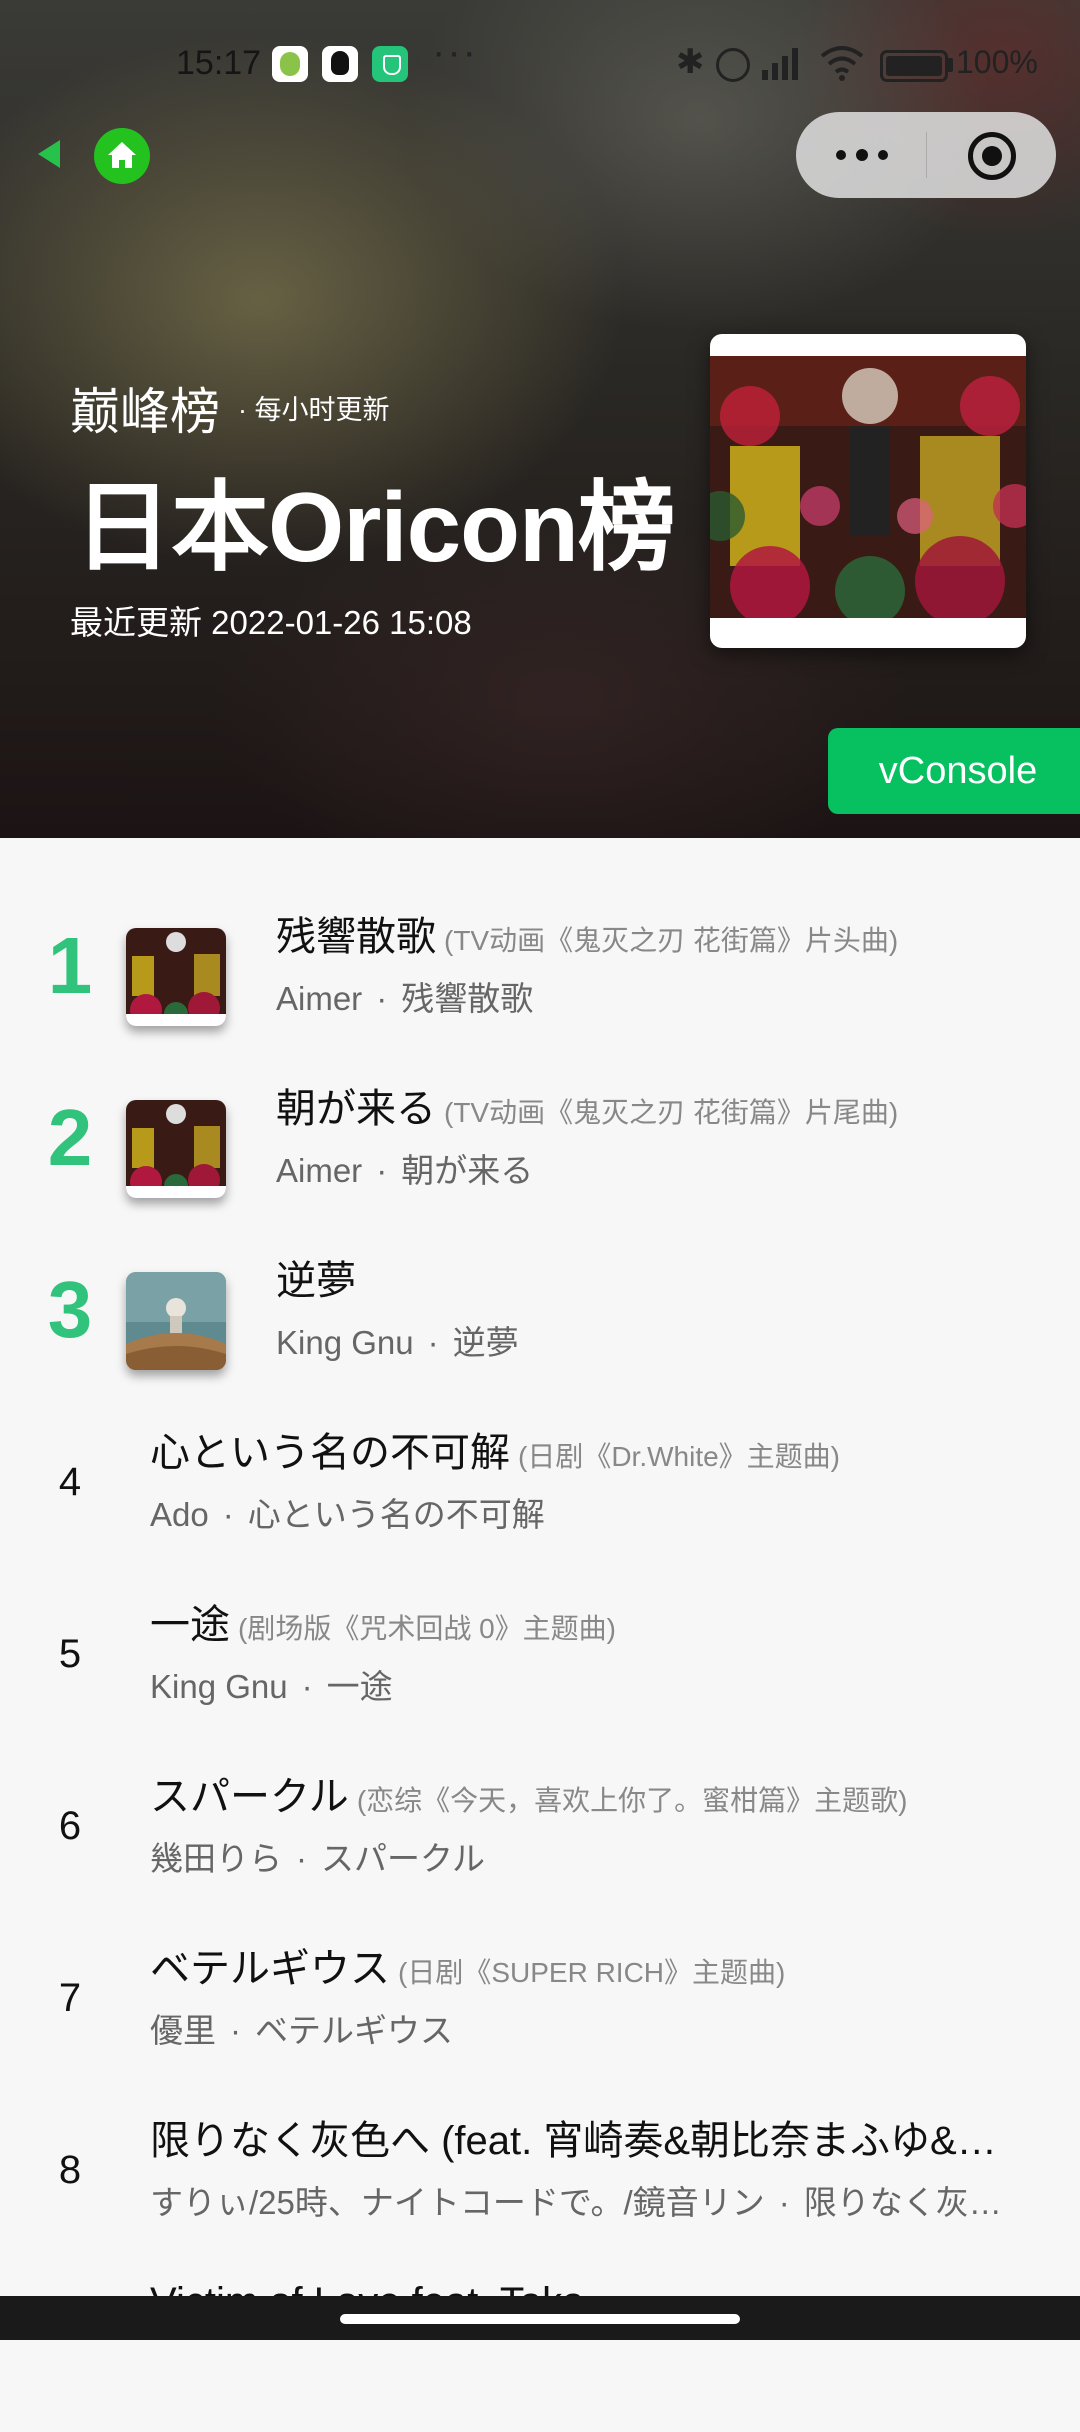 Image resolution: width=1080 pixels, height=2432 pixels. Describe the element at coordinates (318, 1858) in the screenshot. I see `song-subtitle: 幾田りら · スパークル` at that location.